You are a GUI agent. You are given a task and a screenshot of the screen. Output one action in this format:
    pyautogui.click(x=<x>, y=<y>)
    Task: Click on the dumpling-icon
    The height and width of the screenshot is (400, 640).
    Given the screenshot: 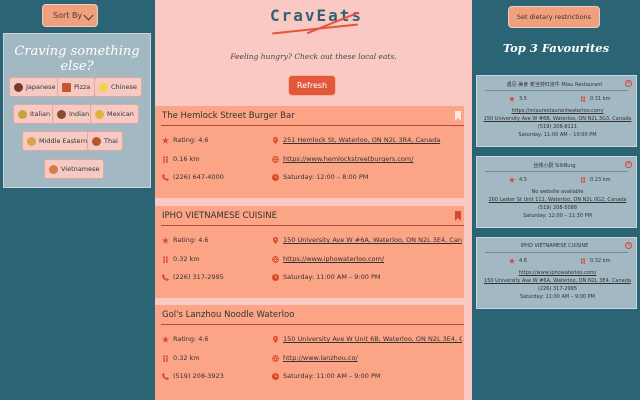 What is the action you would take?
    pyautogui.click(x=103, y=87)
    